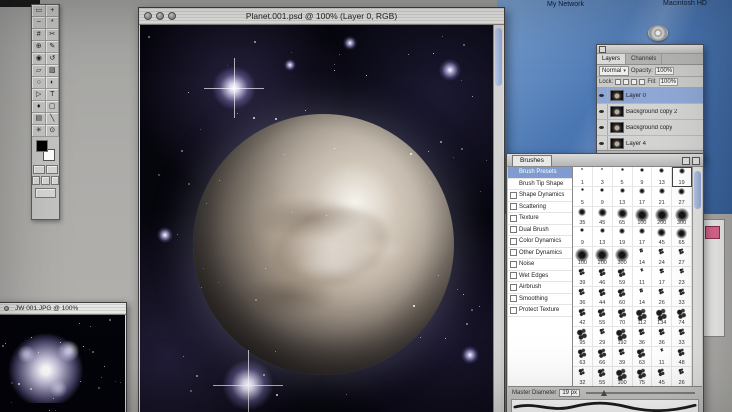 This screenshot has height=412, width=732. What do you see at coordinates (62, 363) in the screenshot?
I see `starfield-image` at bounding box center [62, 363].